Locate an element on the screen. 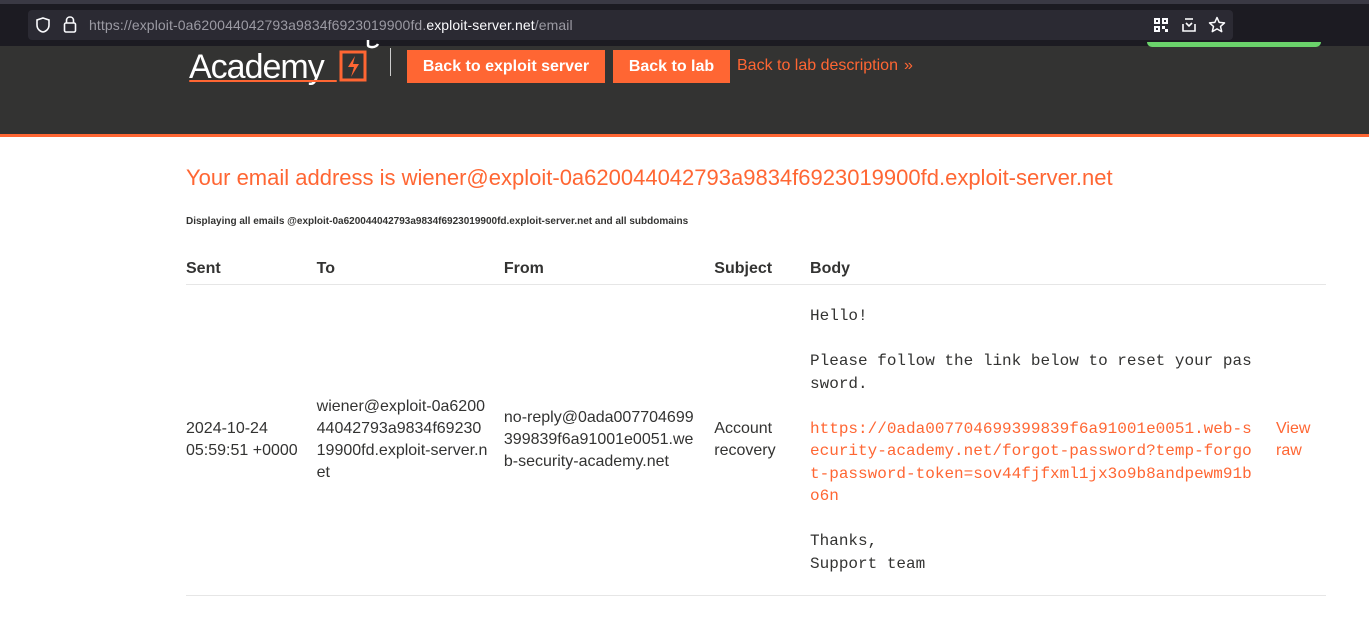 Image resolution: width=1369 pixels, height=629 pixels. body-greeting: Hello! is located at coordinates (839, 316).